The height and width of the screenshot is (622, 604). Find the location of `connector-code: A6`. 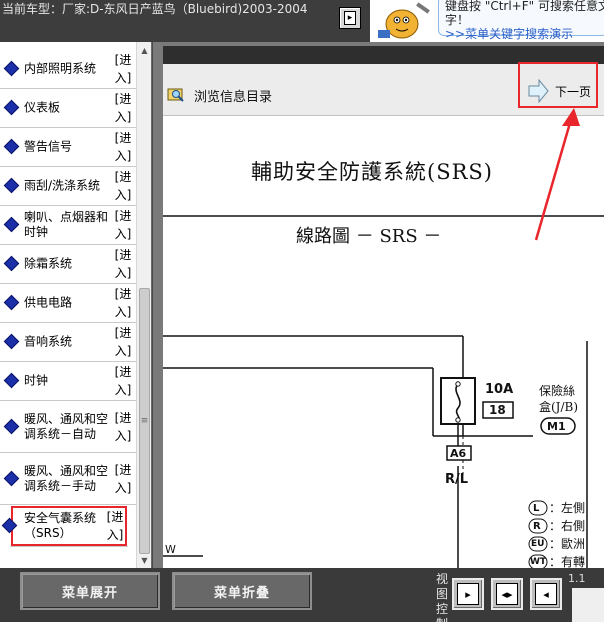

connector-code: A6 is located at coordinates (458, 453).